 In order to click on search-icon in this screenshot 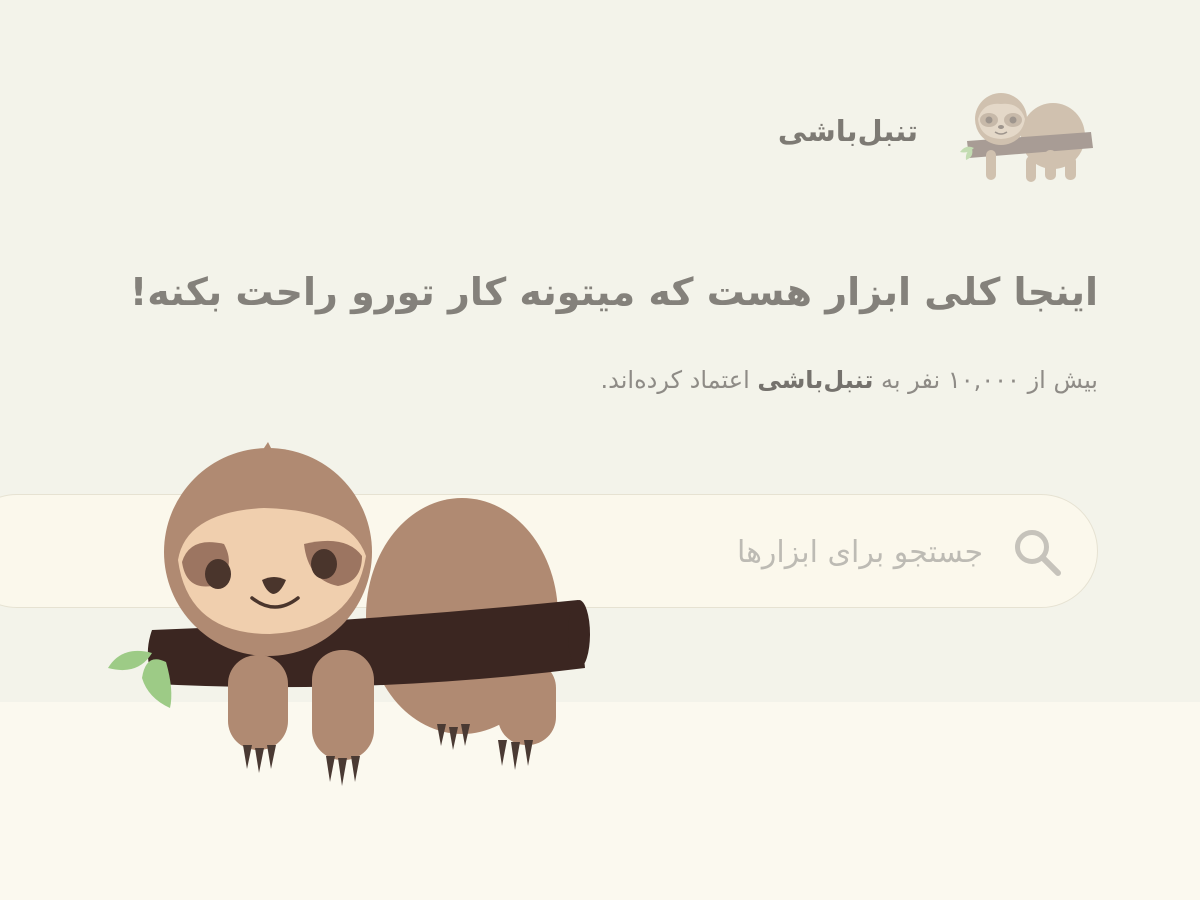, I will do `click(1038, 553)`.